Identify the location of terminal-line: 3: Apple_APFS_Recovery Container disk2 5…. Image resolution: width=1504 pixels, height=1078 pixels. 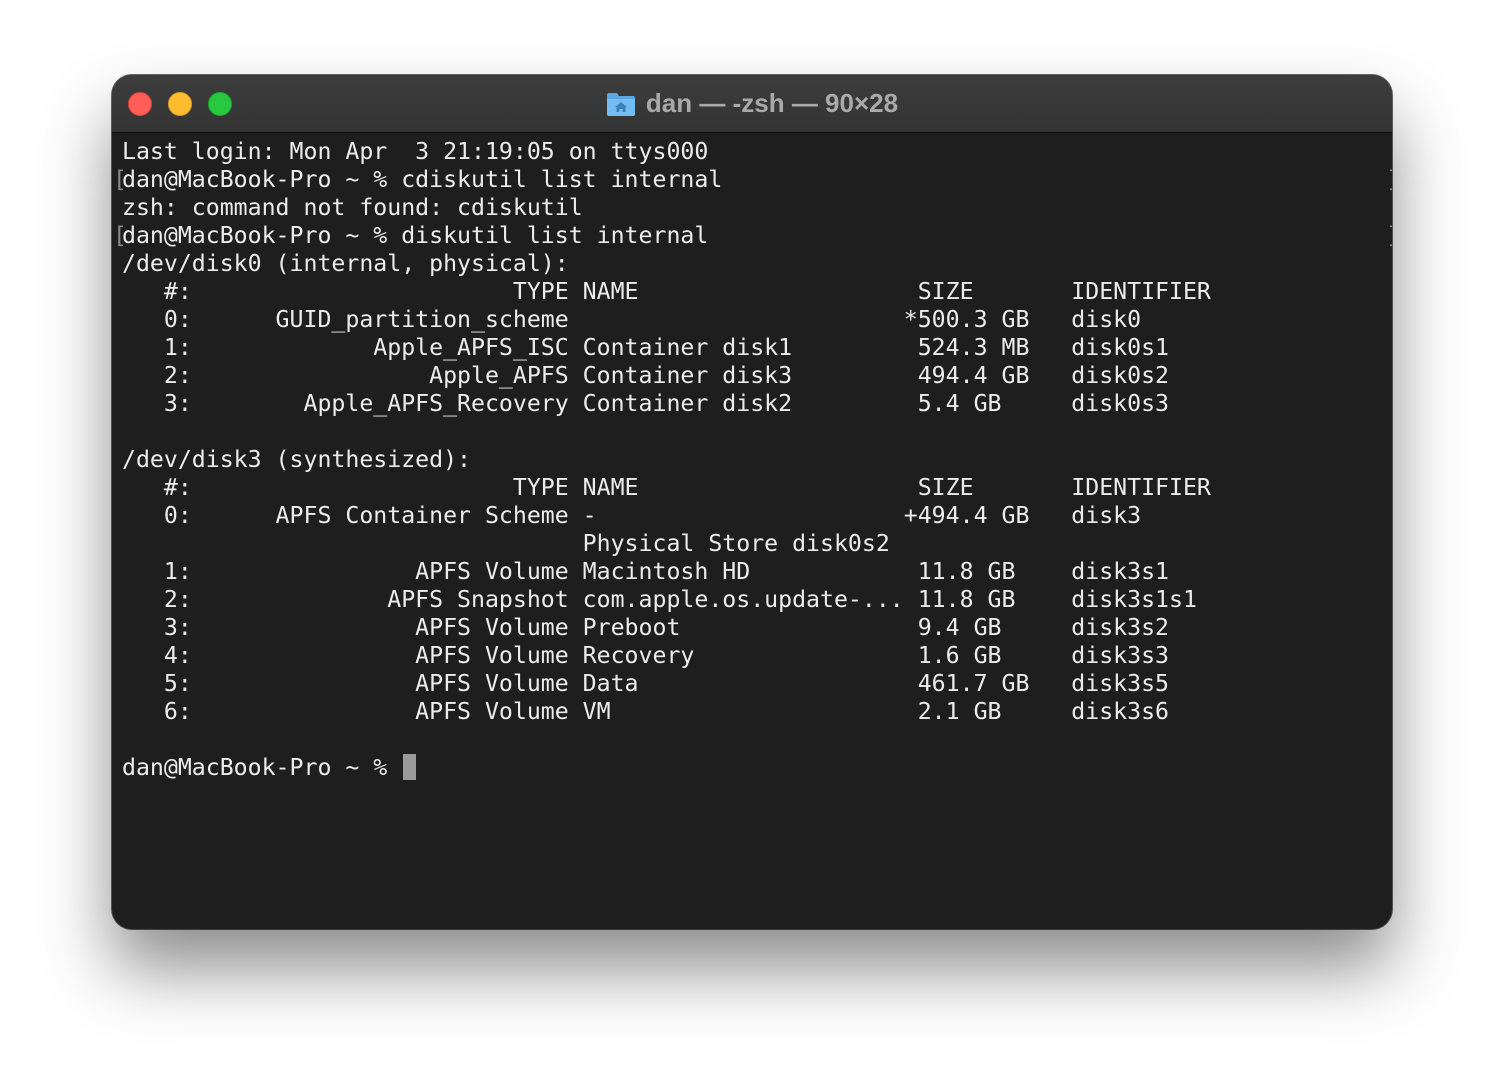
(646, 403).